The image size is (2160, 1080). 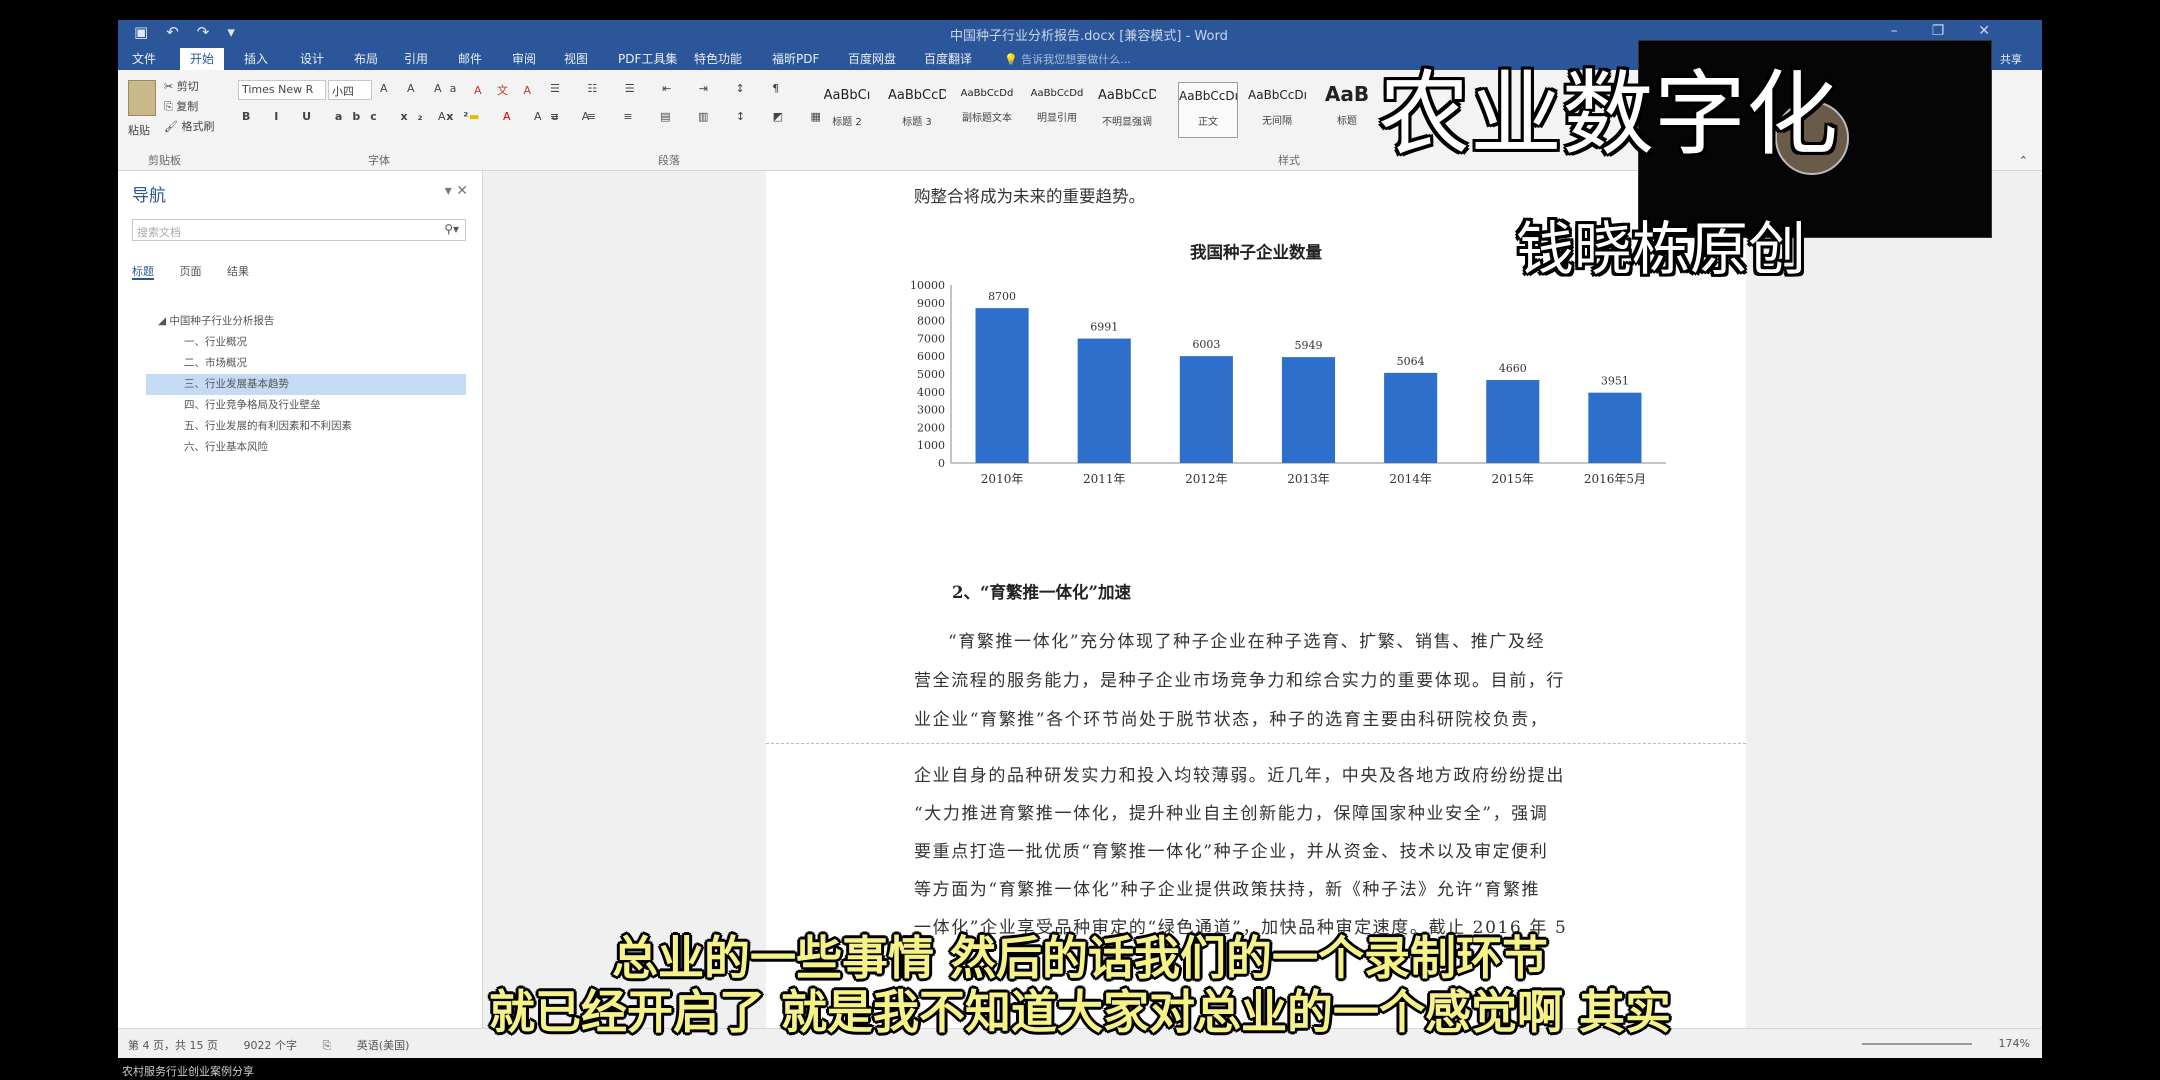 I want to click on data-label: 6003, so click(x=1206, y=344).